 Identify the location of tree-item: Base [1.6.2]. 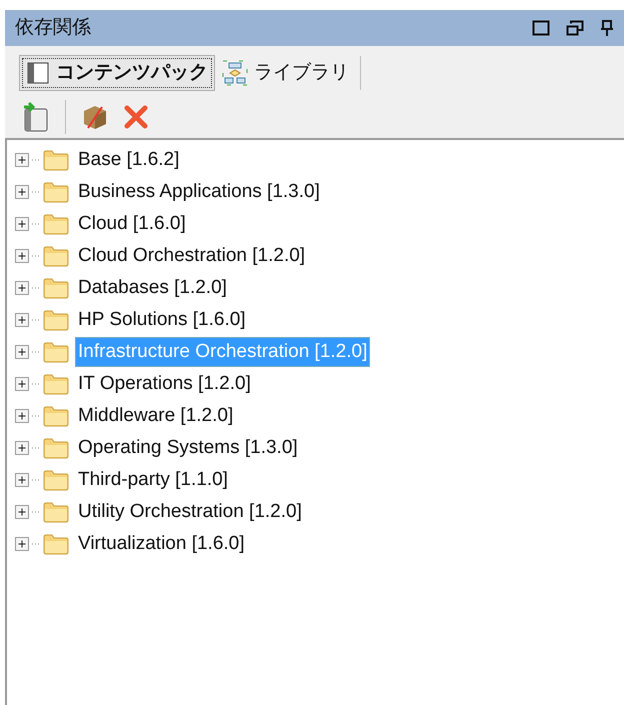
(128, 160).